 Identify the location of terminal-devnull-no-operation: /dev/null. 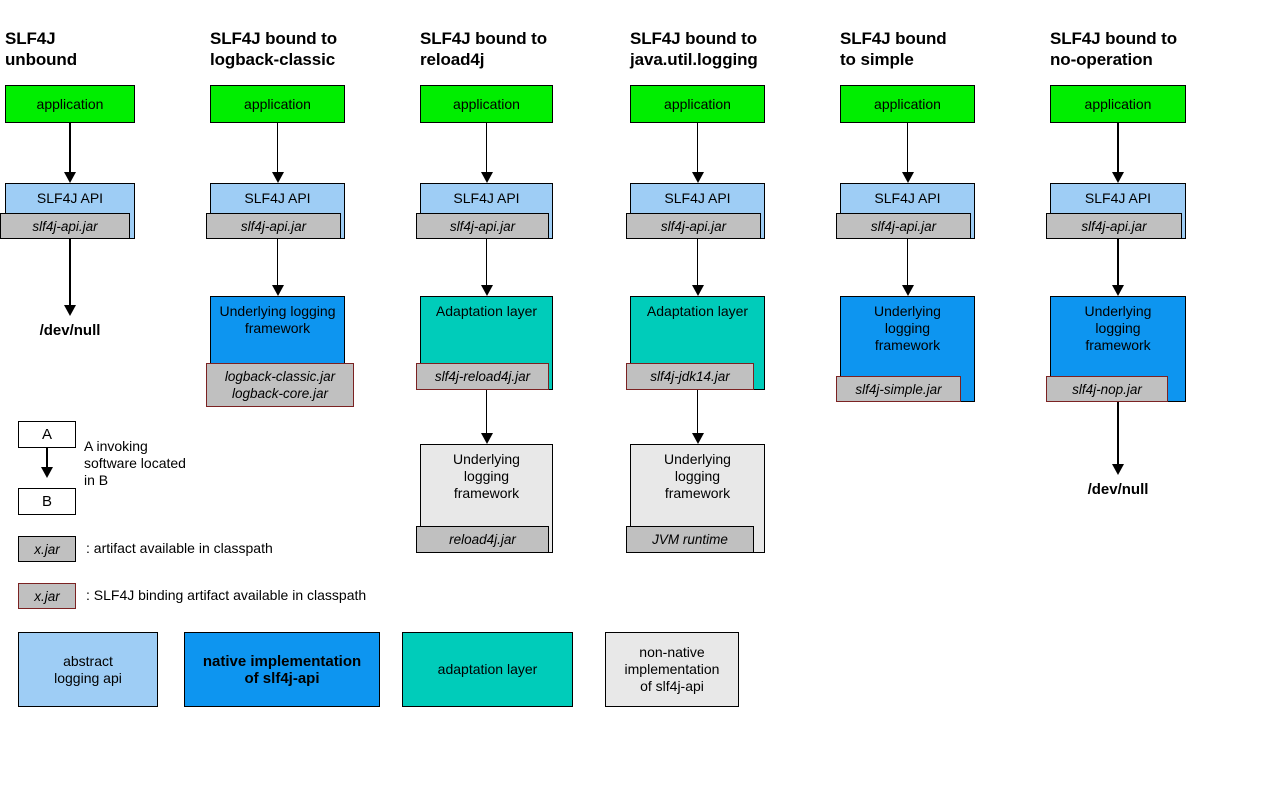
(1118, 489).